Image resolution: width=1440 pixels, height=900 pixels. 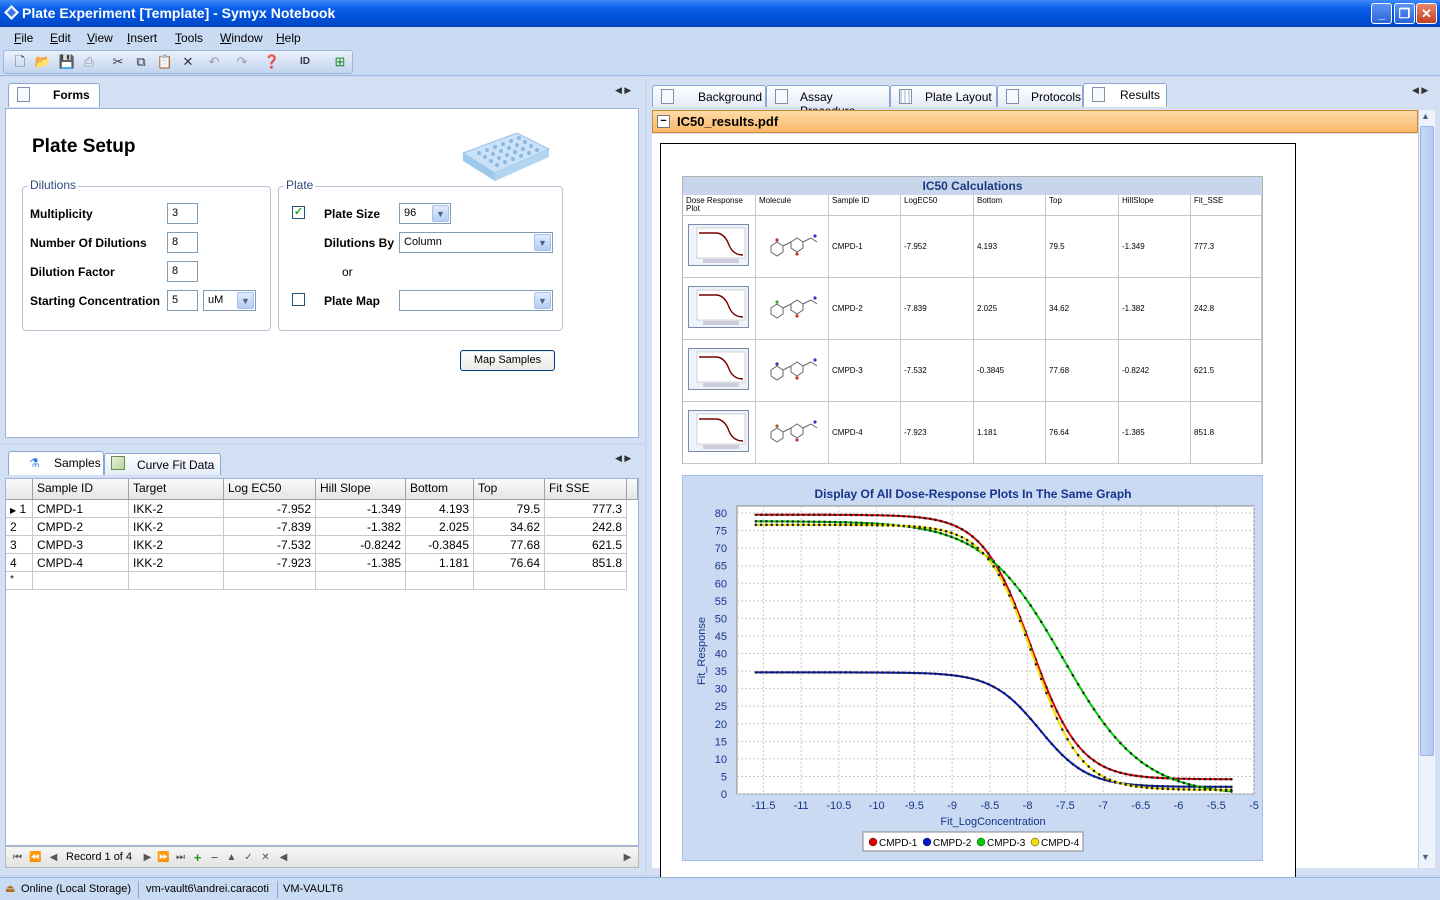 I want to click on unit-select: uM ▼, so click(x=229, y=300).